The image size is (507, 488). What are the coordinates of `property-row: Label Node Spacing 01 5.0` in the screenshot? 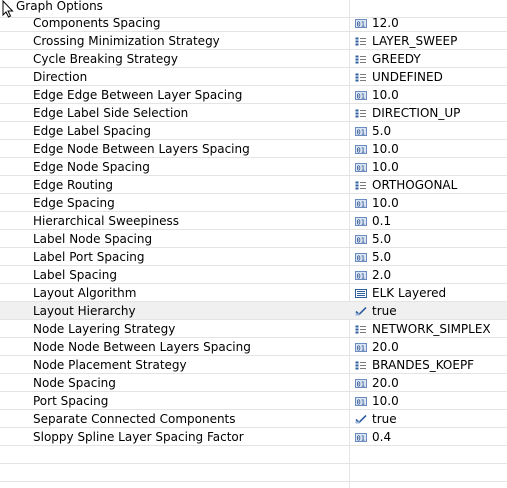 It's located at (253, 239).